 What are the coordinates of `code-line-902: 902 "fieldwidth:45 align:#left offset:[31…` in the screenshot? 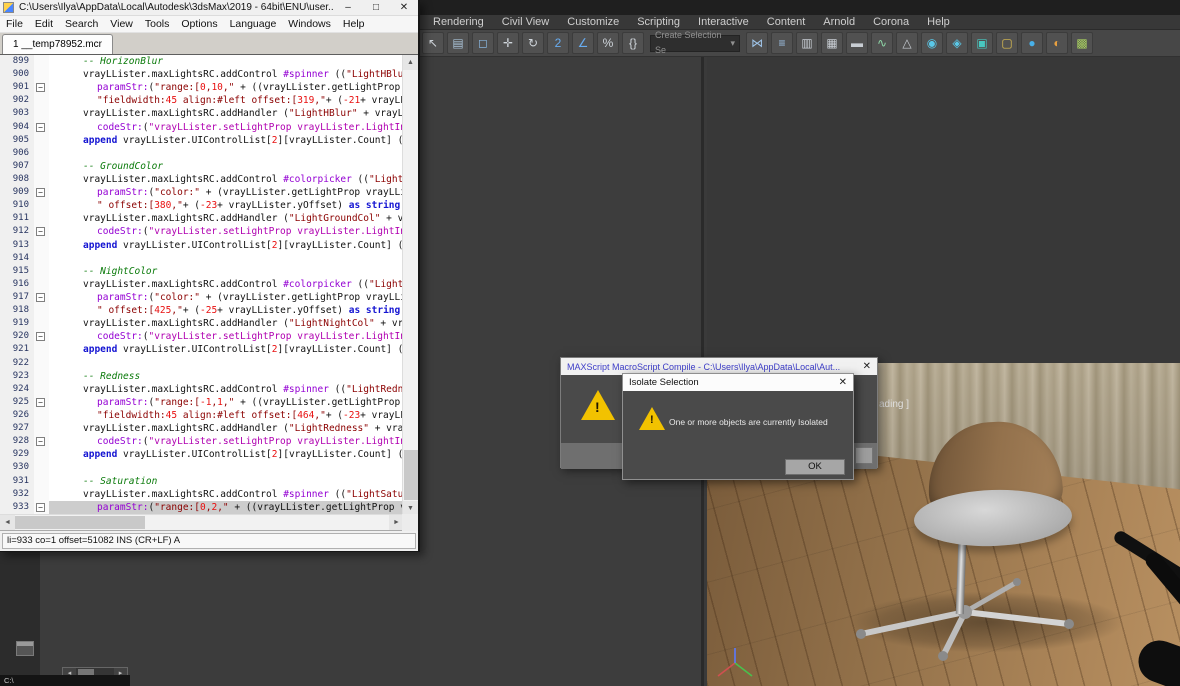 It's located at (202, 101).